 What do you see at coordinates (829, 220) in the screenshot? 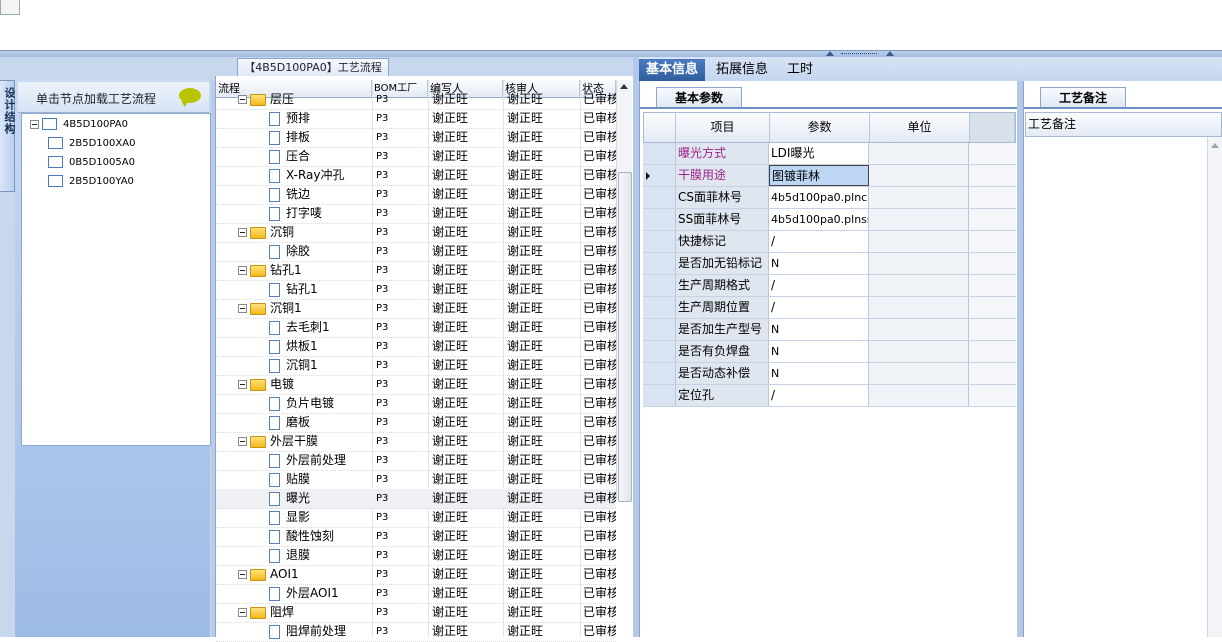
I see `param-row: SS面菲林号 4b5d100pa0.plnss` at bounding box center [829, 220].